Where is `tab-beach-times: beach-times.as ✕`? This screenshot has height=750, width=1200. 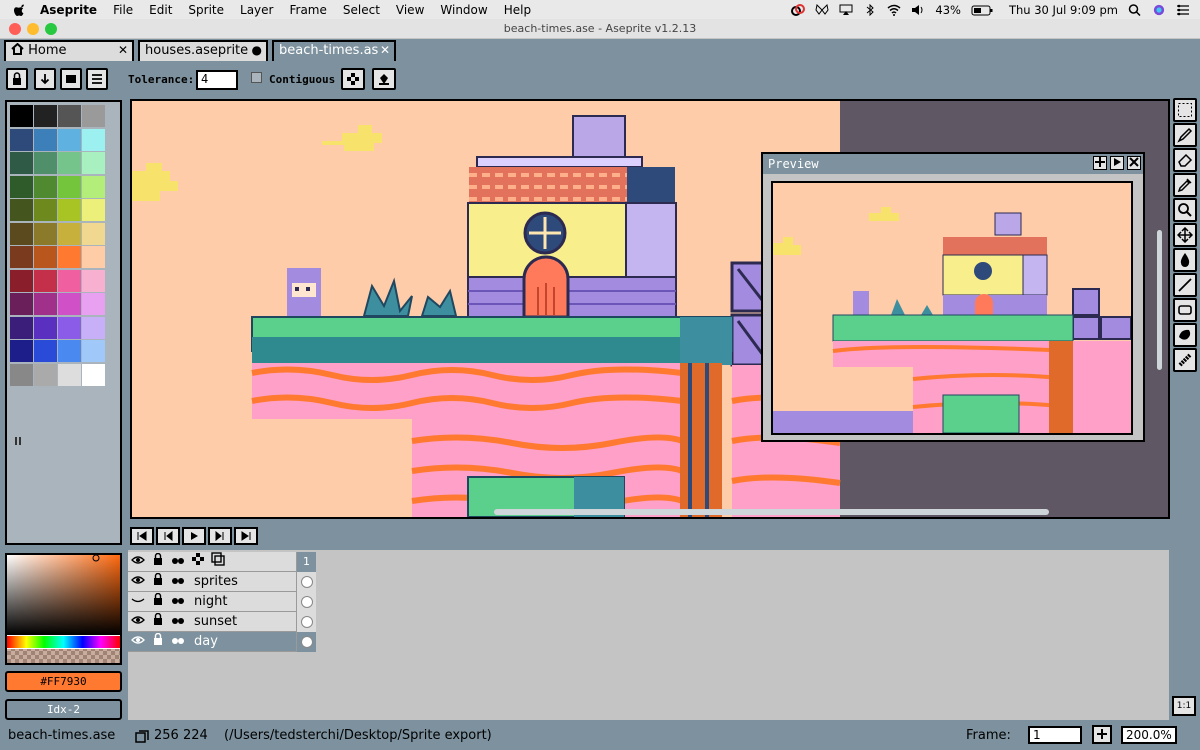
tab-beach-times: beach-times.as ✕ is located at coordinates (334, 50).